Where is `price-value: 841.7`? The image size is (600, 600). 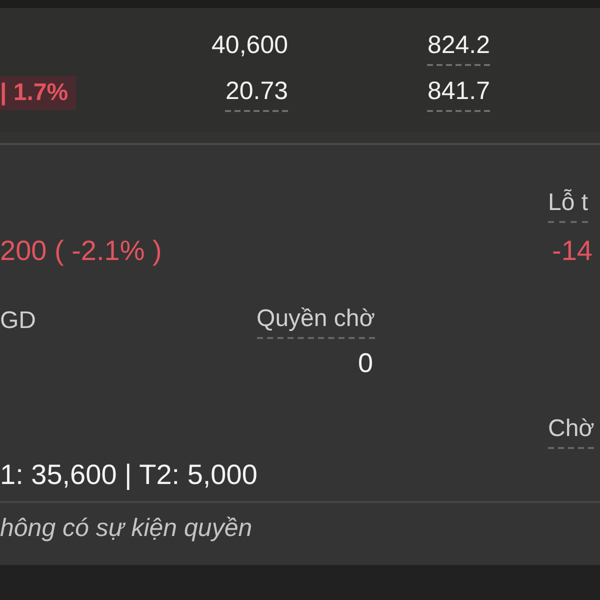 price-value: 841.7 is located at coordinates (458, 94).